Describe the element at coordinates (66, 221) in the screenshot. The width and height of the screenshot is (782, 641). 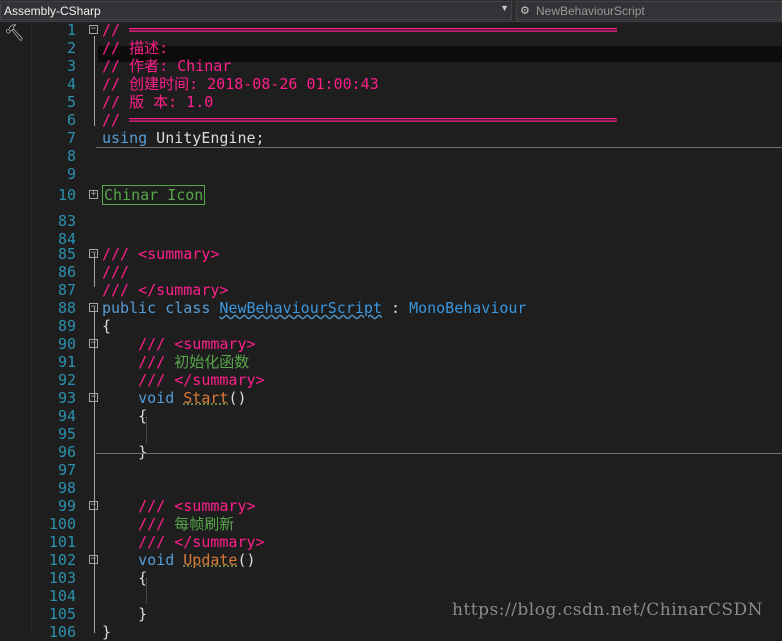
I see `line-number: 83` at that location.